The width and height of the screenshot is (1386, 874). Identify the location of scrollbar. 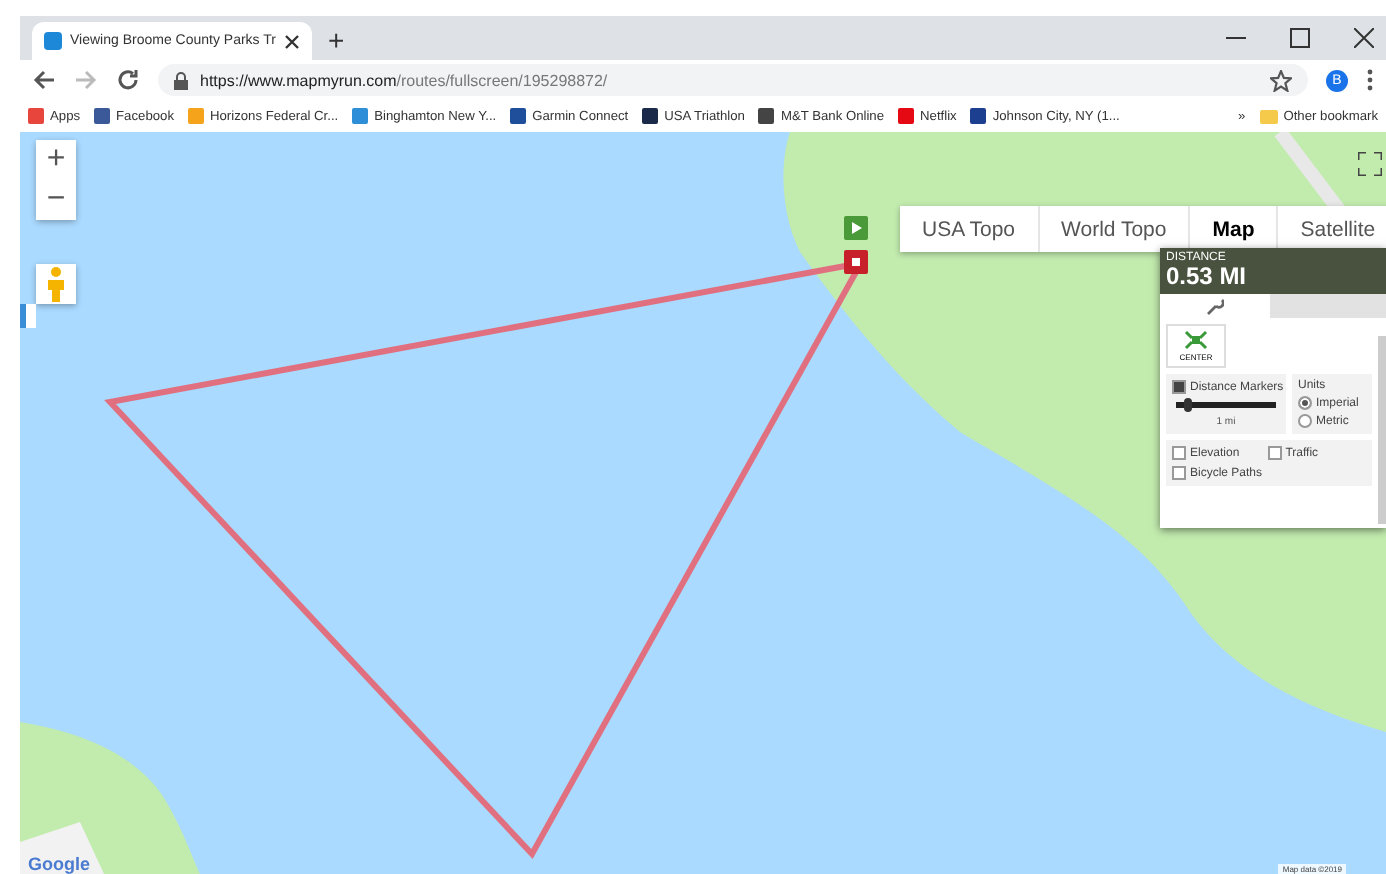
(1382, 430).